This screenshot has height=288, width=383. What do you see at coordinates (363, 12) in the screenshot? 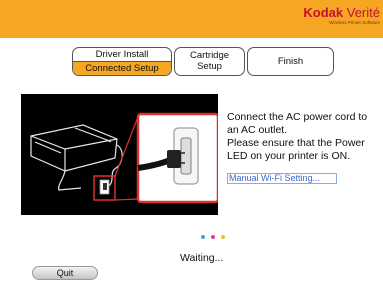
I see `brand-product: Verité` at bounding box center [363, 12].